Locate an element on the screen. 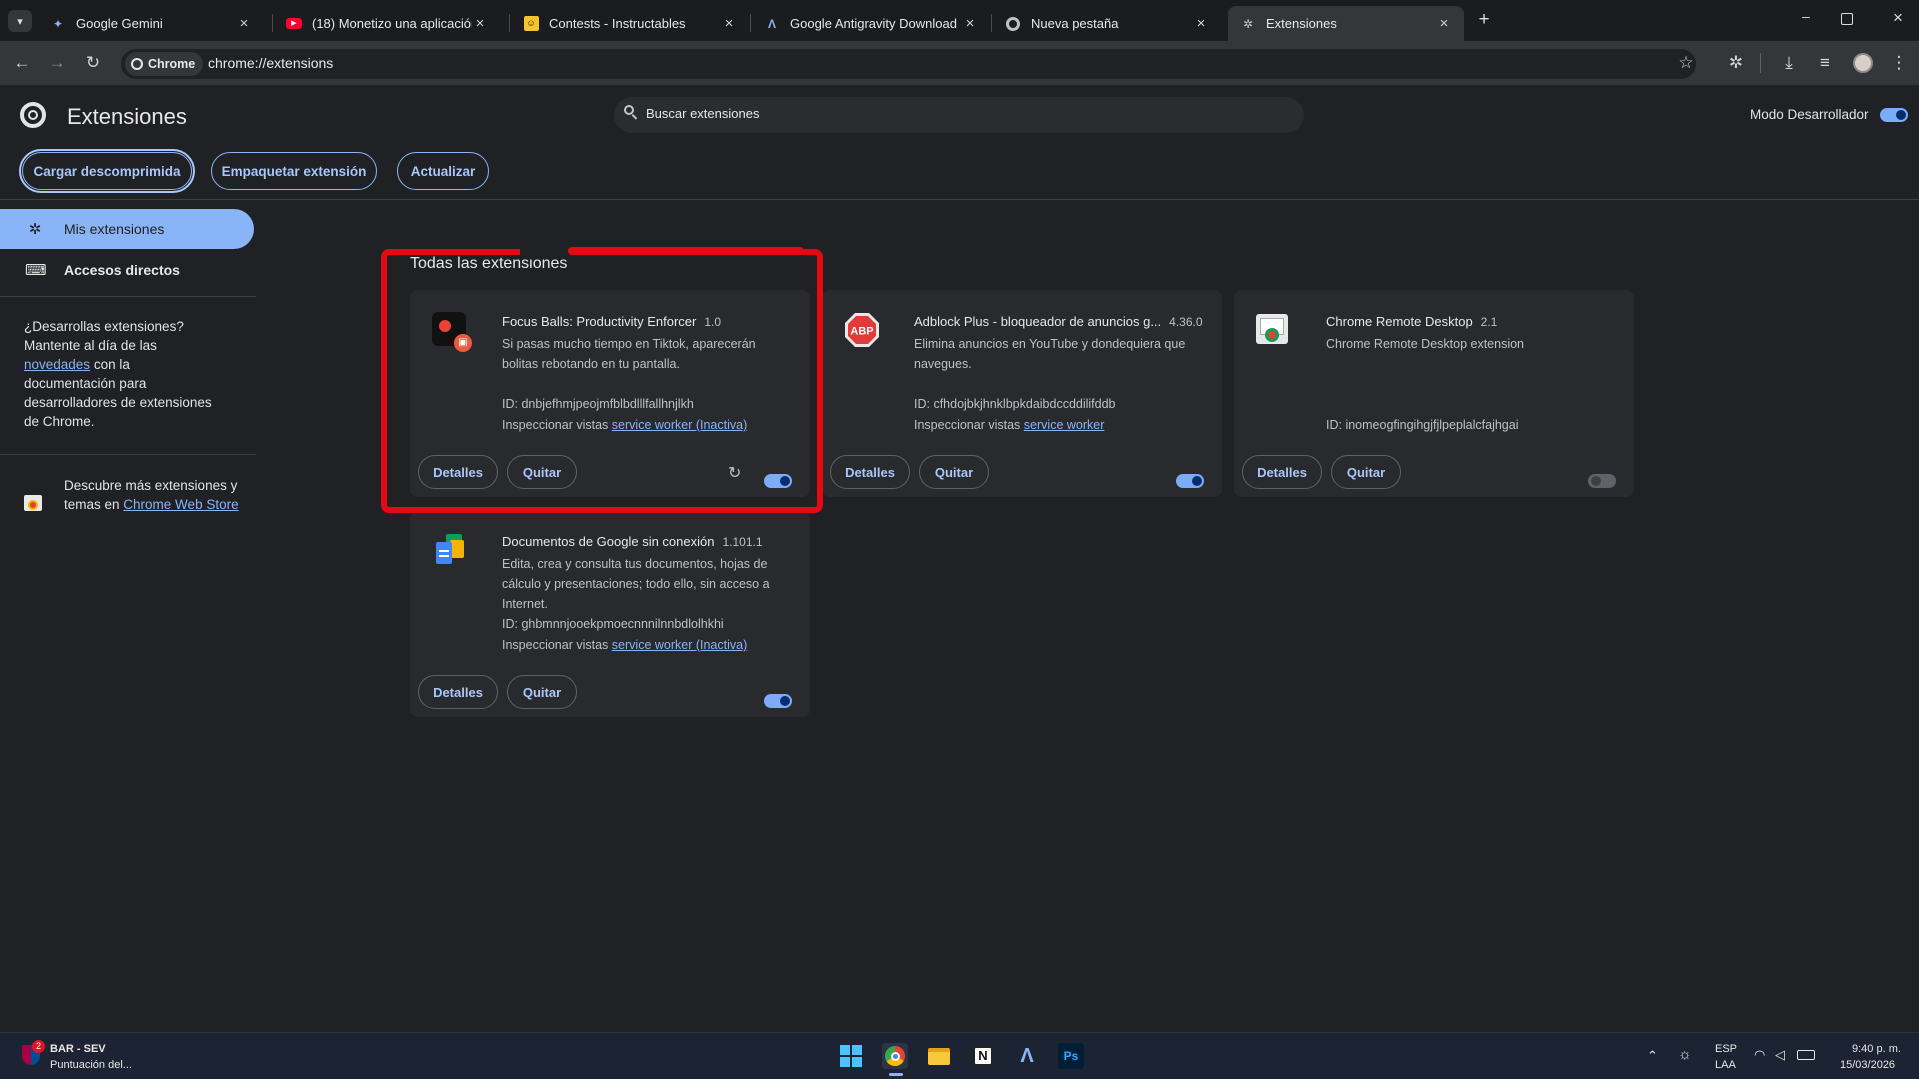 The image size is (1919, 1079). highlight-gap is located at coordinates (546, 251).